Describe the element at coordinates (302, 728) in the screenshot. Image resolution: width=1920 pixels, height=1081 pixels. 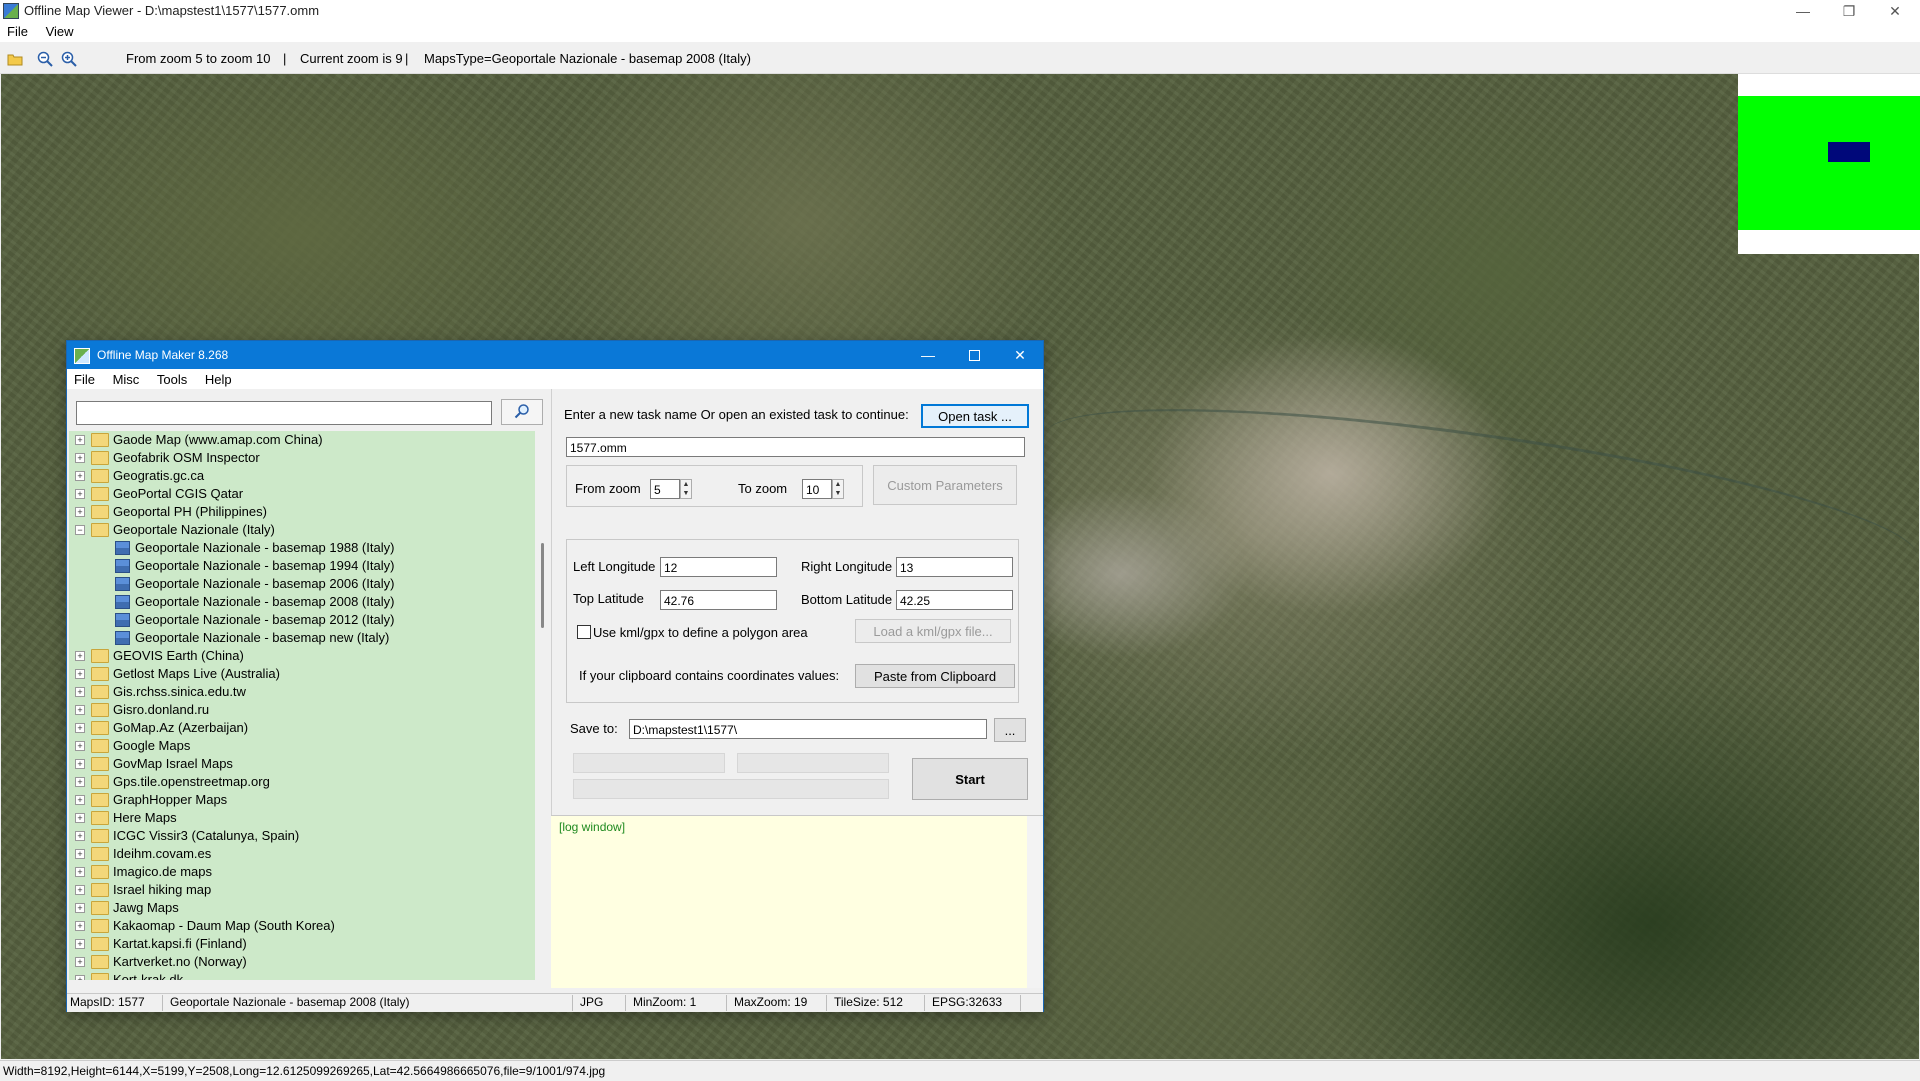
I see `tree-item: + GoMap.Az (Azerbaijan)` at that location.